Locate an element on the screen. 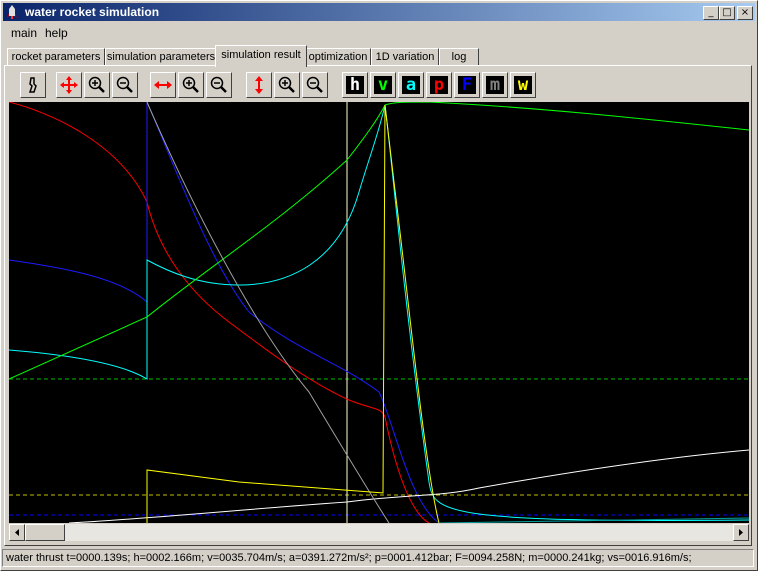 This screenshot has height=571, width=758. scroll-left-button is located at coordinates (17, 532).